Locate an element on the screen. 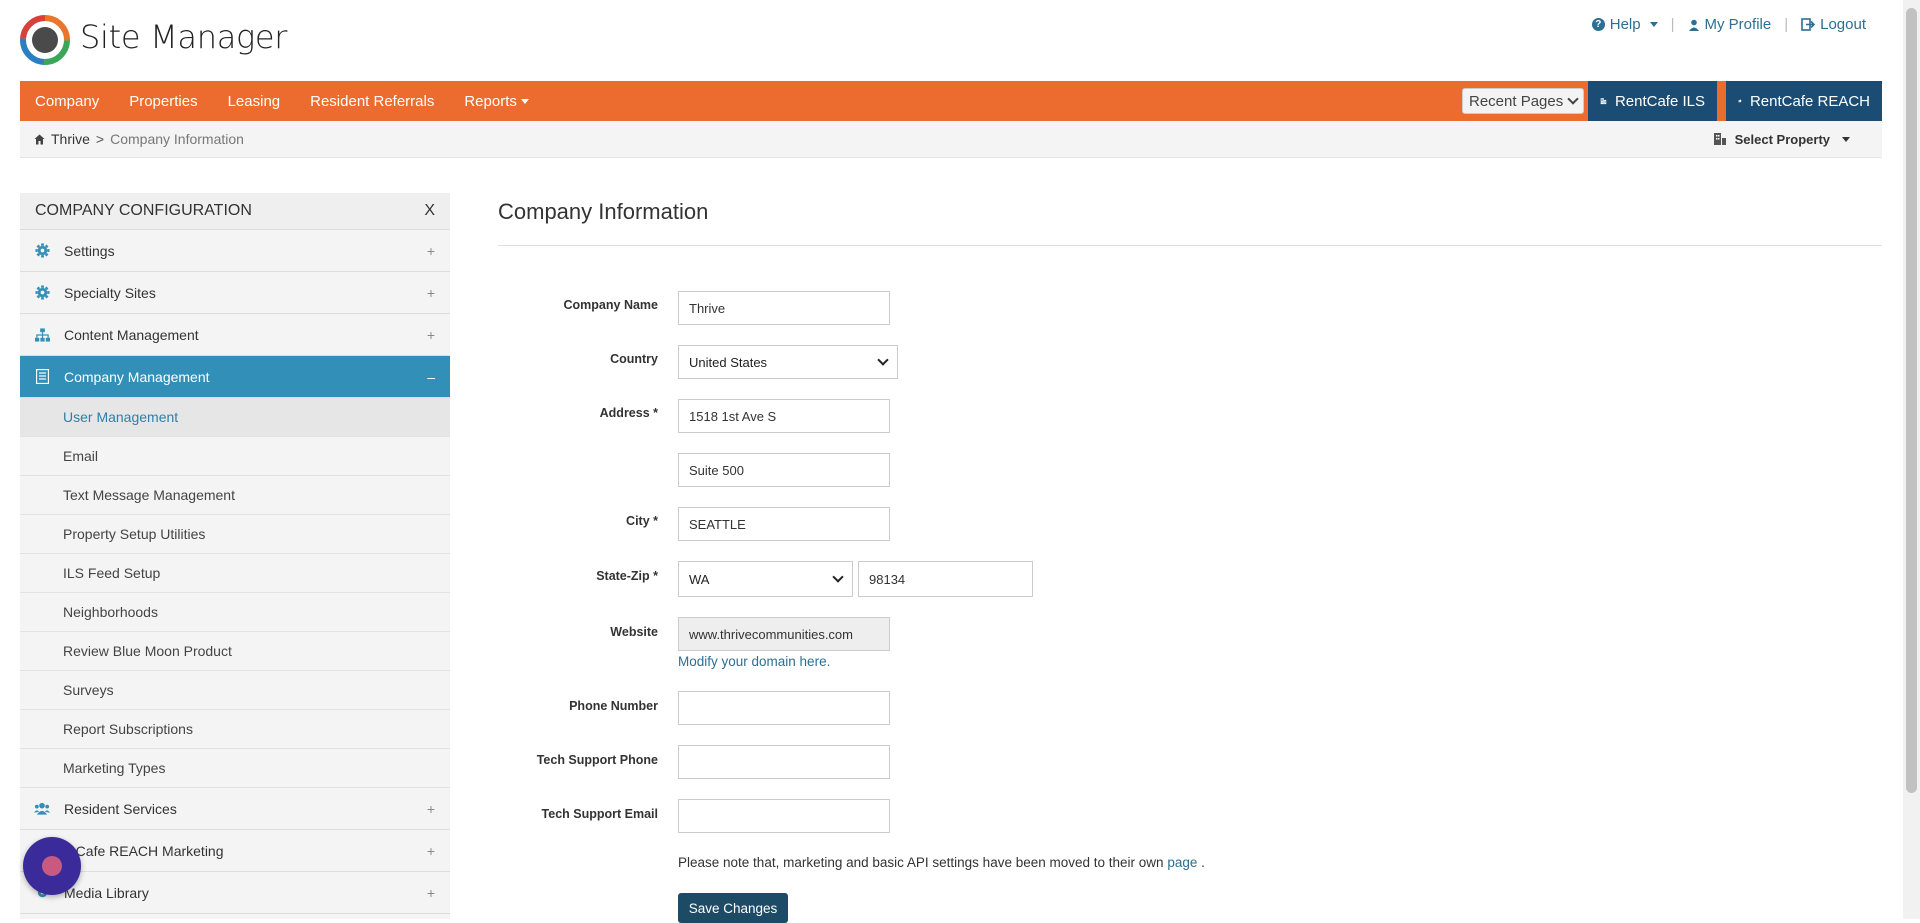 This screenshot has width=1920, height=923. phone-number-field is located at coordinates (784, 708).